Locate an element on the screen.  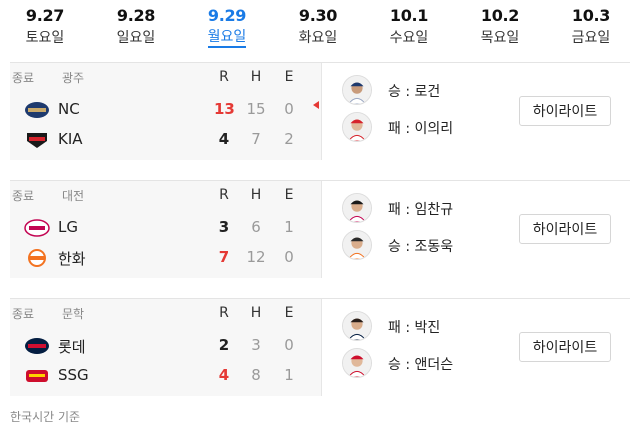
losing-pitcher: 패 : 임찬규 is located at coordinates (432, 208).